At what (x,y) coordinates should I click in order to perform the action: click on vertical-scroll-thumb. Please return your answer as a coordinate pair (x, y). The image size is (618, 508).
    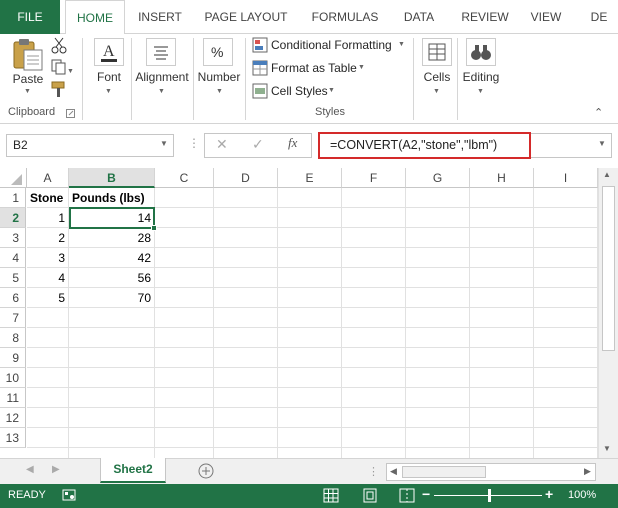
    Looking at the image, I should click on (608, 268).